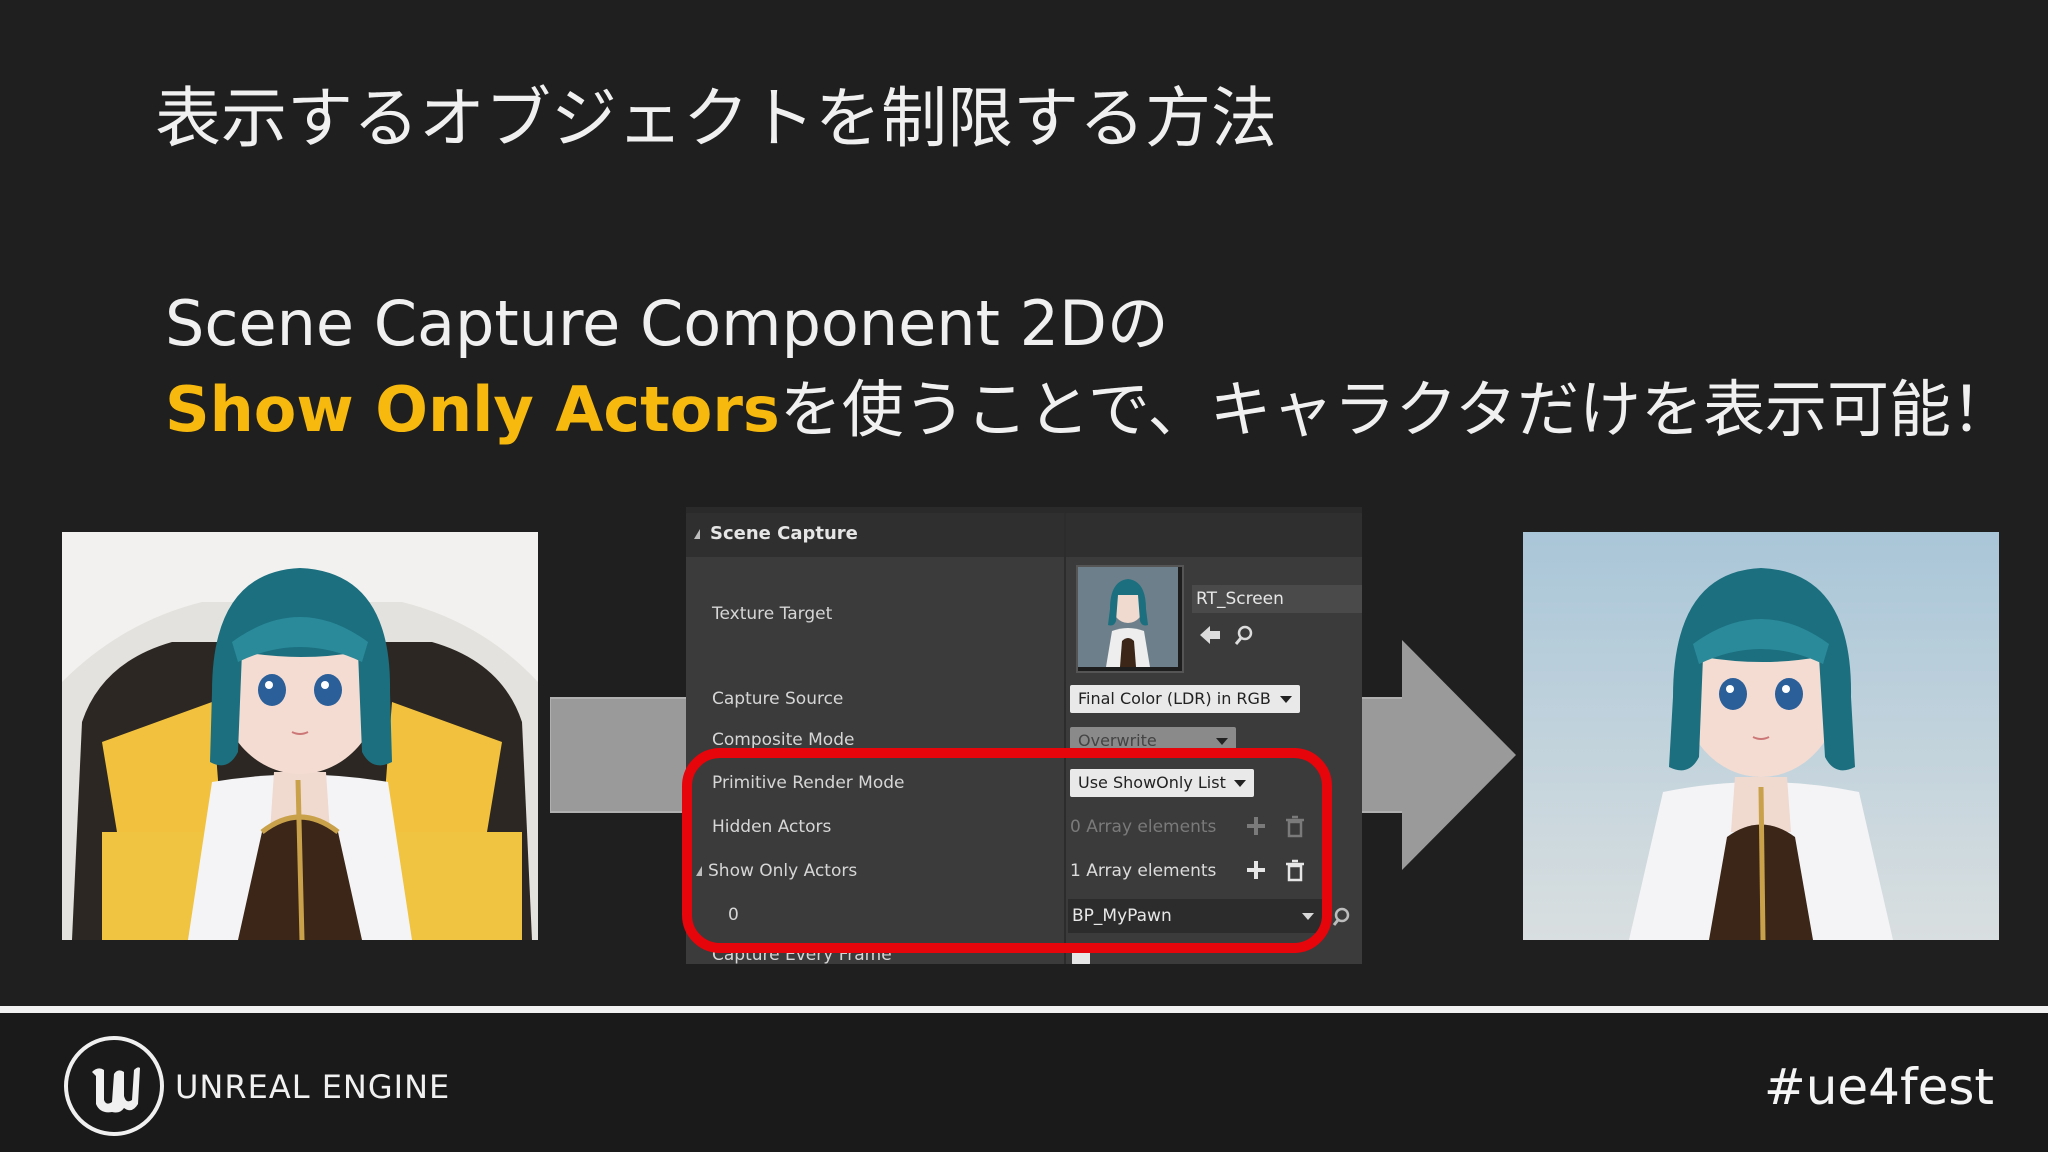  I want to click on texture-name-field: RT_Screen, so click(1277, 599).